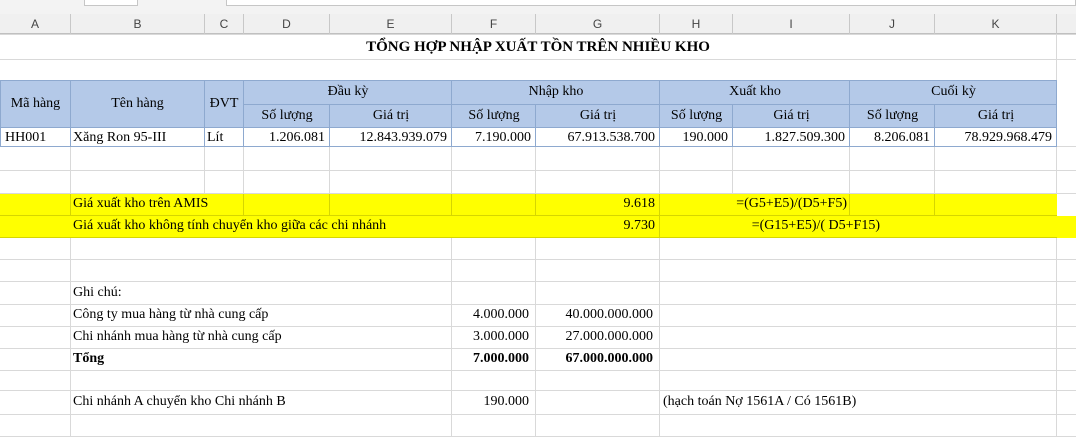 This screenshot has width=1076, height=437. What do you see at coordinates (35, 24) in the screenshot?
I see `column-header-a: A` at bounding box center [35, 24].